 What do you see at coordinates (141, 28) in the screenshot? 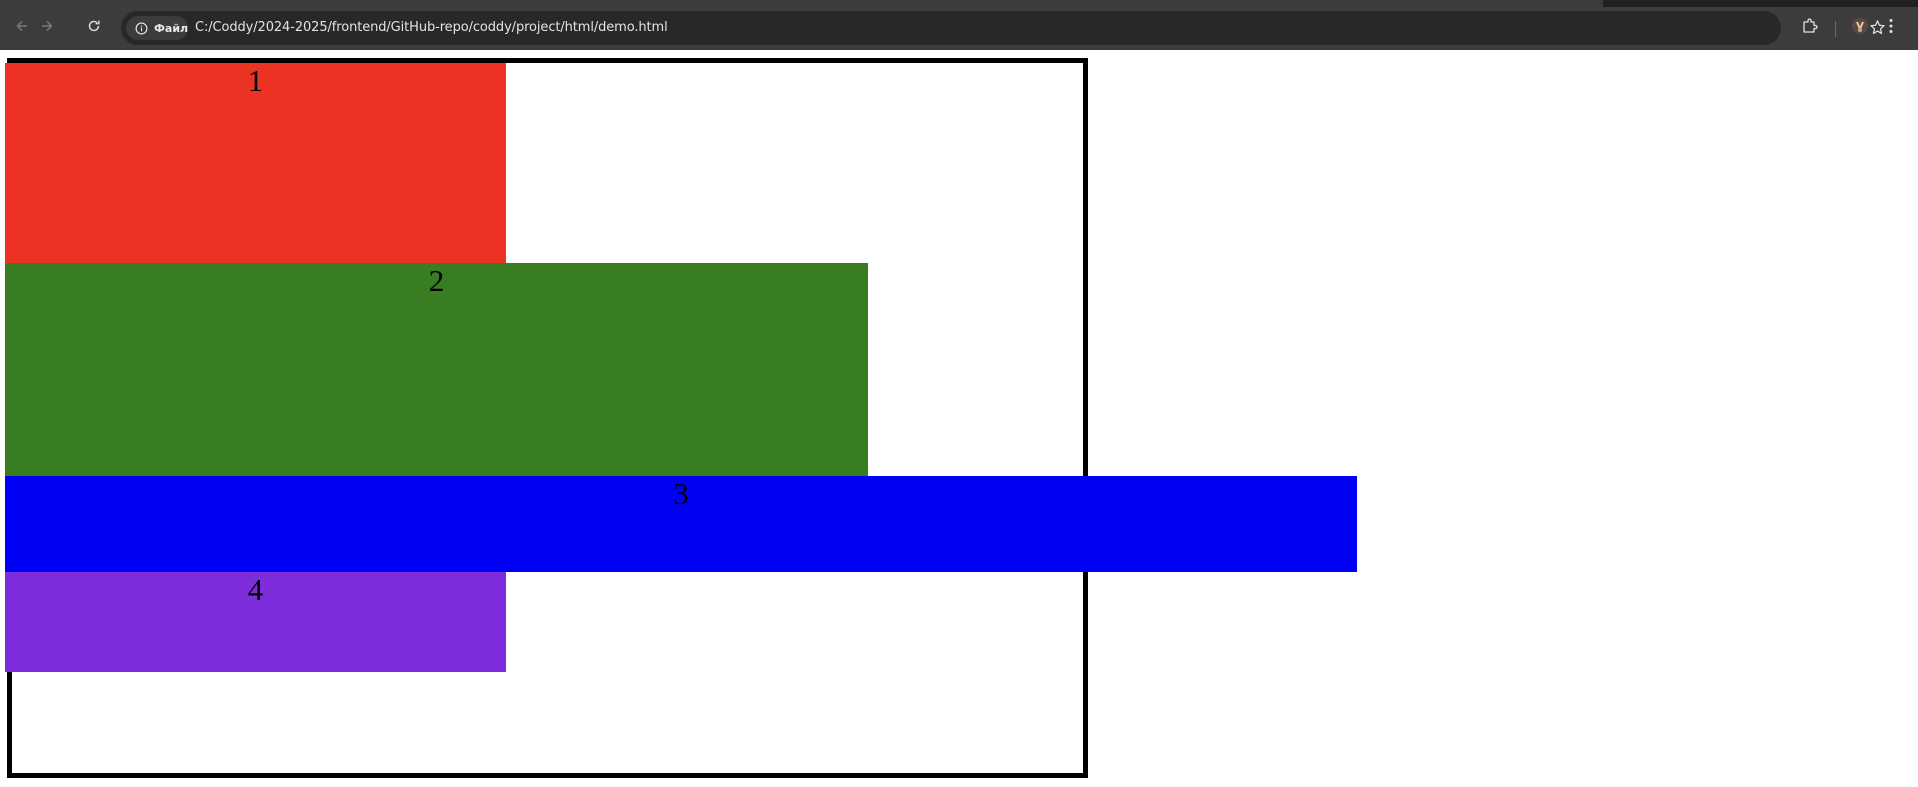
I see `info-icon` at bounding box center [141, 28].